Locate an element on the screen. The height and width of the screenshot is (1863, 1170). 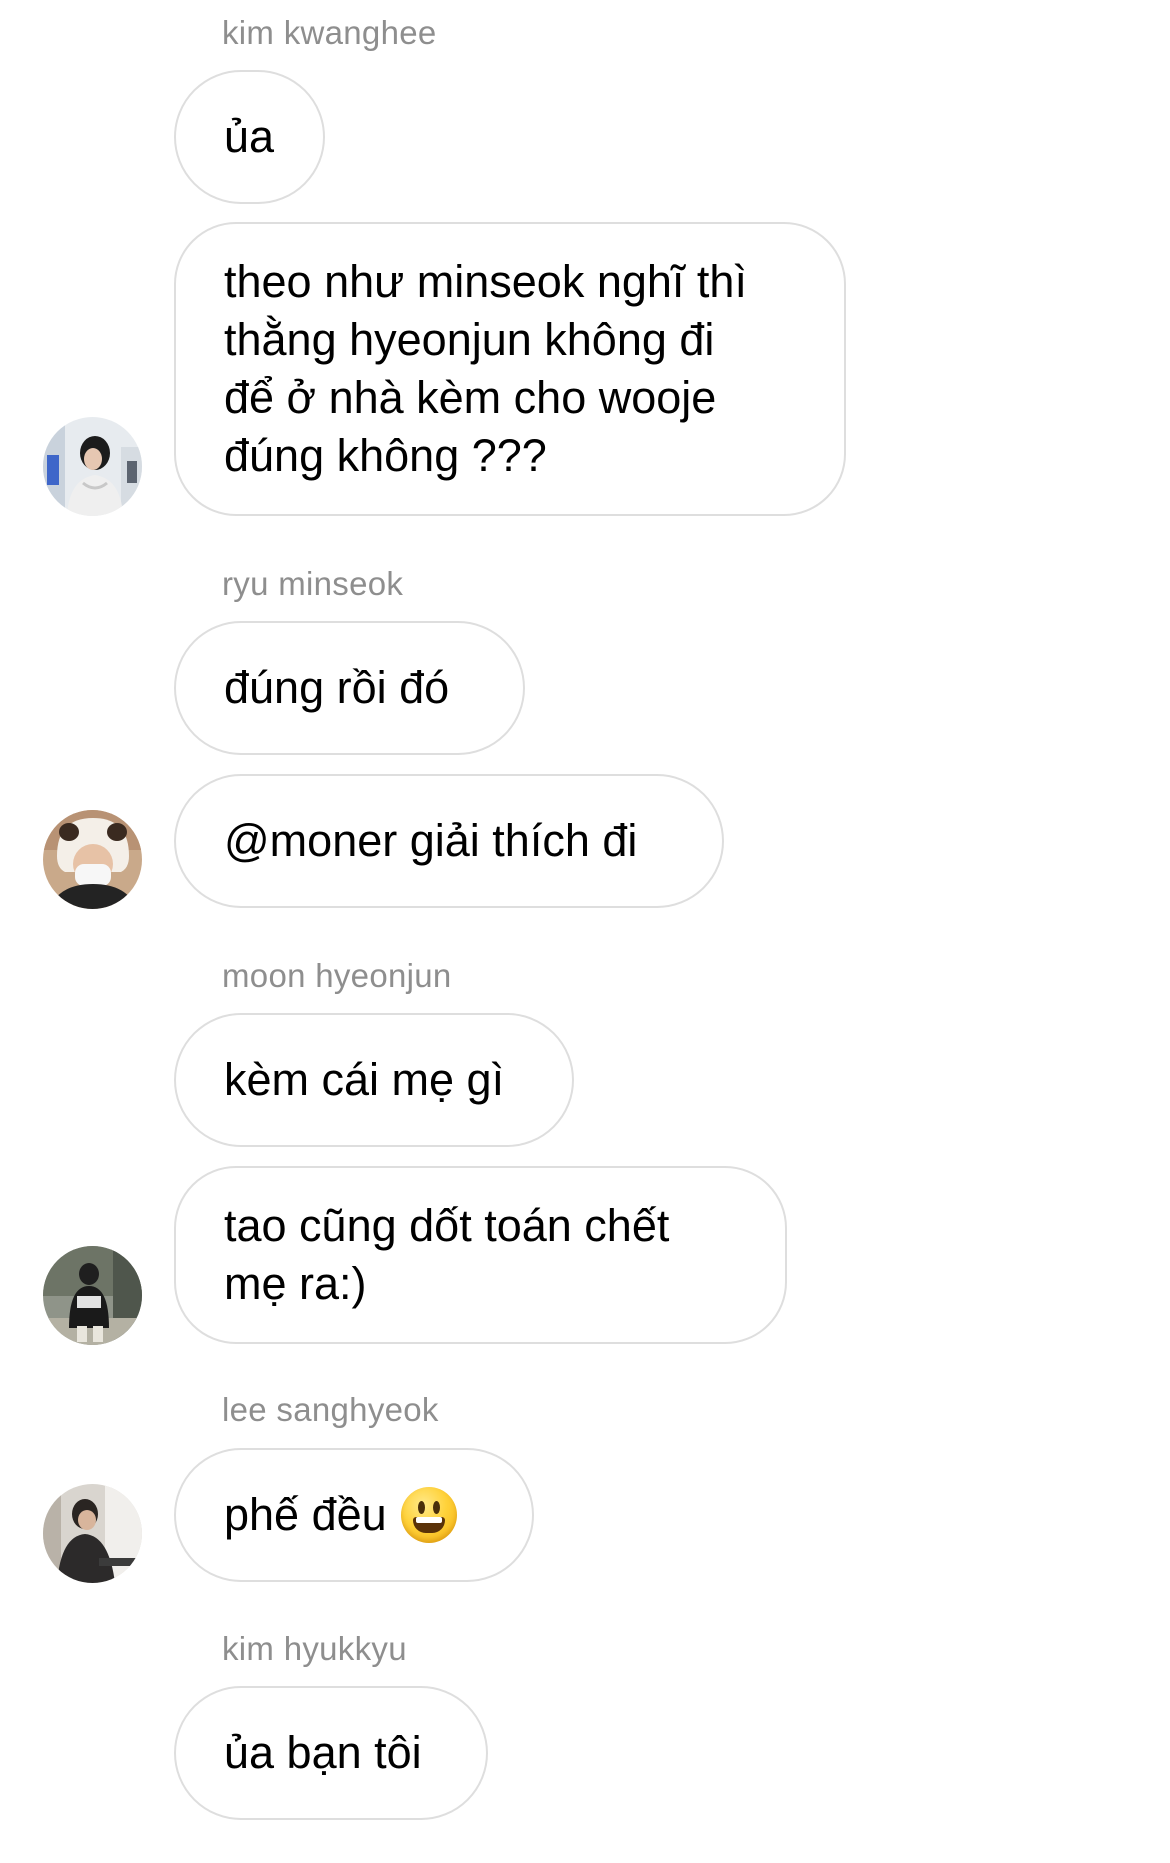
avatar-kim-kwanghee is located at coordinates (92, 466).